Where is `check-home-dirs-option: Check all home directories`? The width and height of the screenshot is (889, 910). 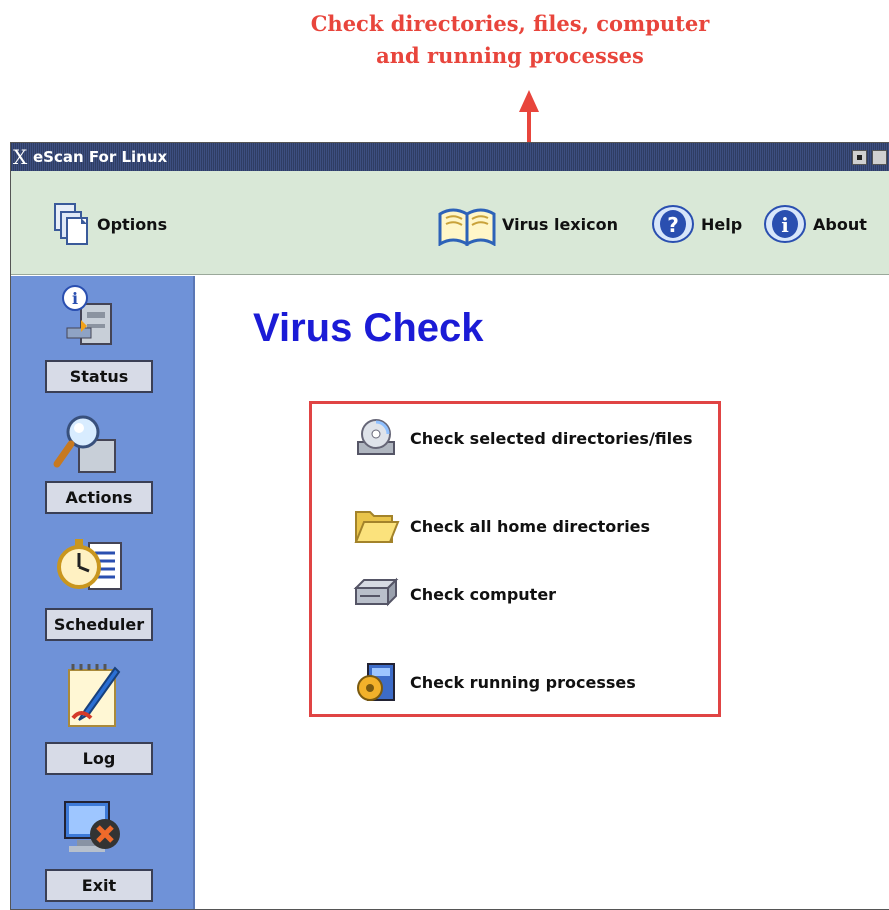 check-home-dirs-option: Check all home directories is located at coordinates (501, 526).